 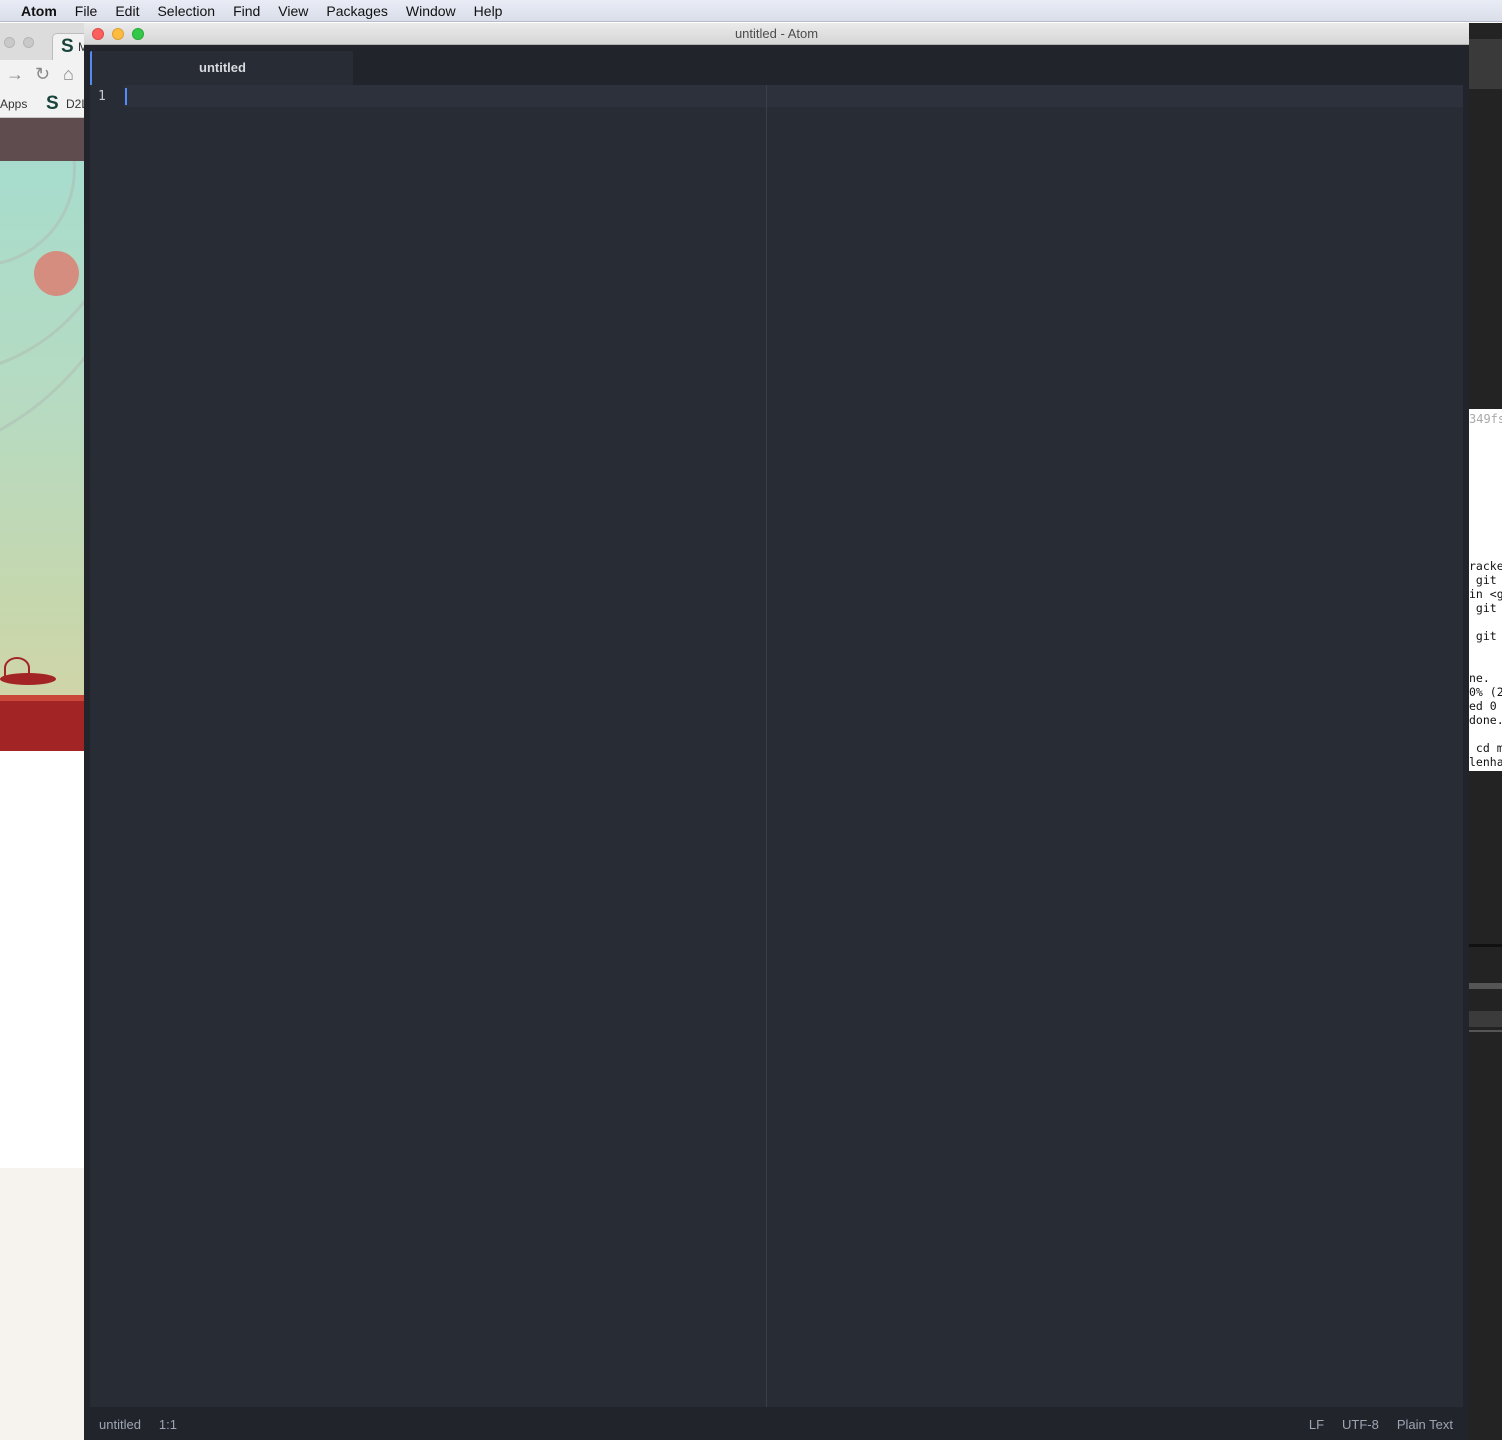 What do you see at coordinates (28, 42) in the screenshot?
I see `browser-minimize-dot` at bounding box center [28, 42].